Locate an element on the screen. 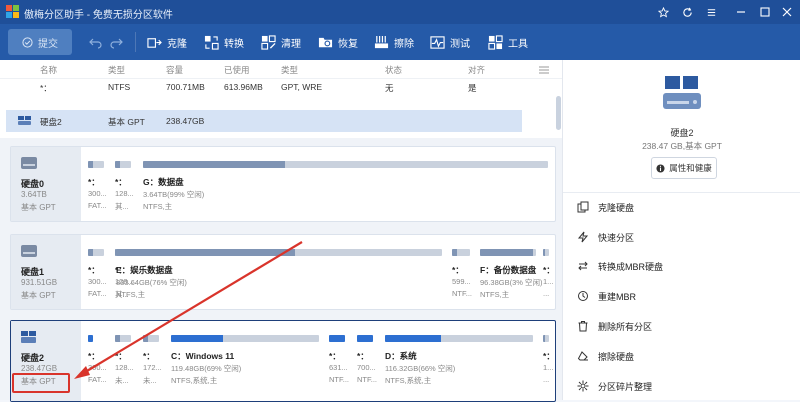 This screenshot has width=800, height=402. header-aligned: 对齐 is located at coordinates (476, 70).